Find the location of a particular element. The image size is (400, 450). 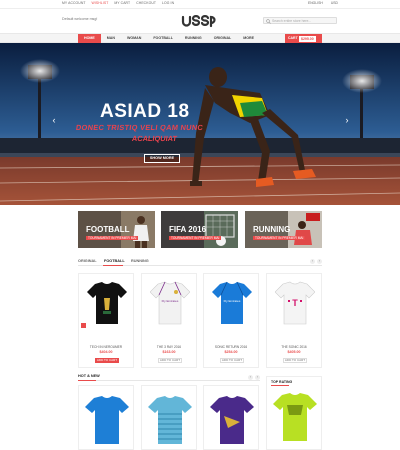

svg-text: T is located at coordinates (295, 303).